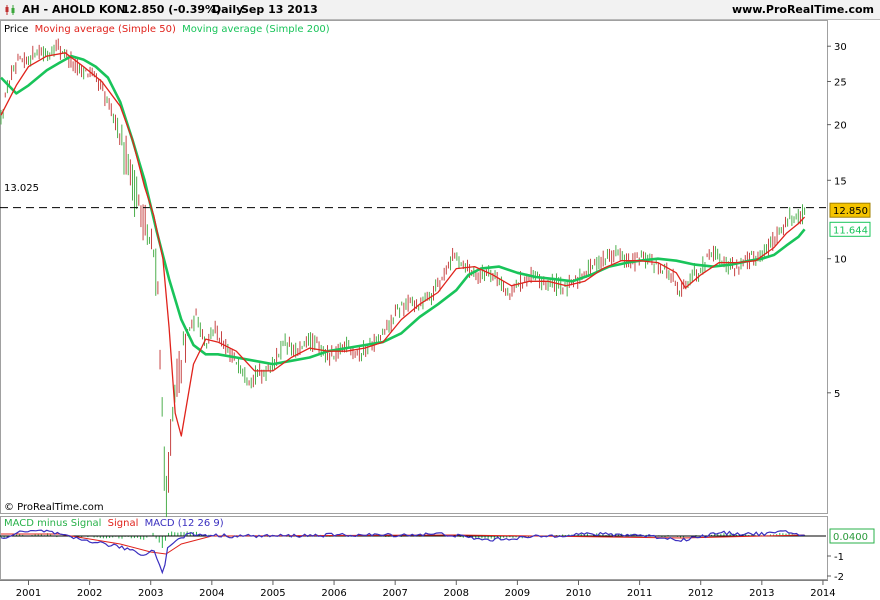 The width and height of the screenshot is (880, 600). What do you see at coordinates (256, 29) in the screenshot?
I see `legend-ma200: Moving average (Simple 200)` at bounding box center [256, 29].